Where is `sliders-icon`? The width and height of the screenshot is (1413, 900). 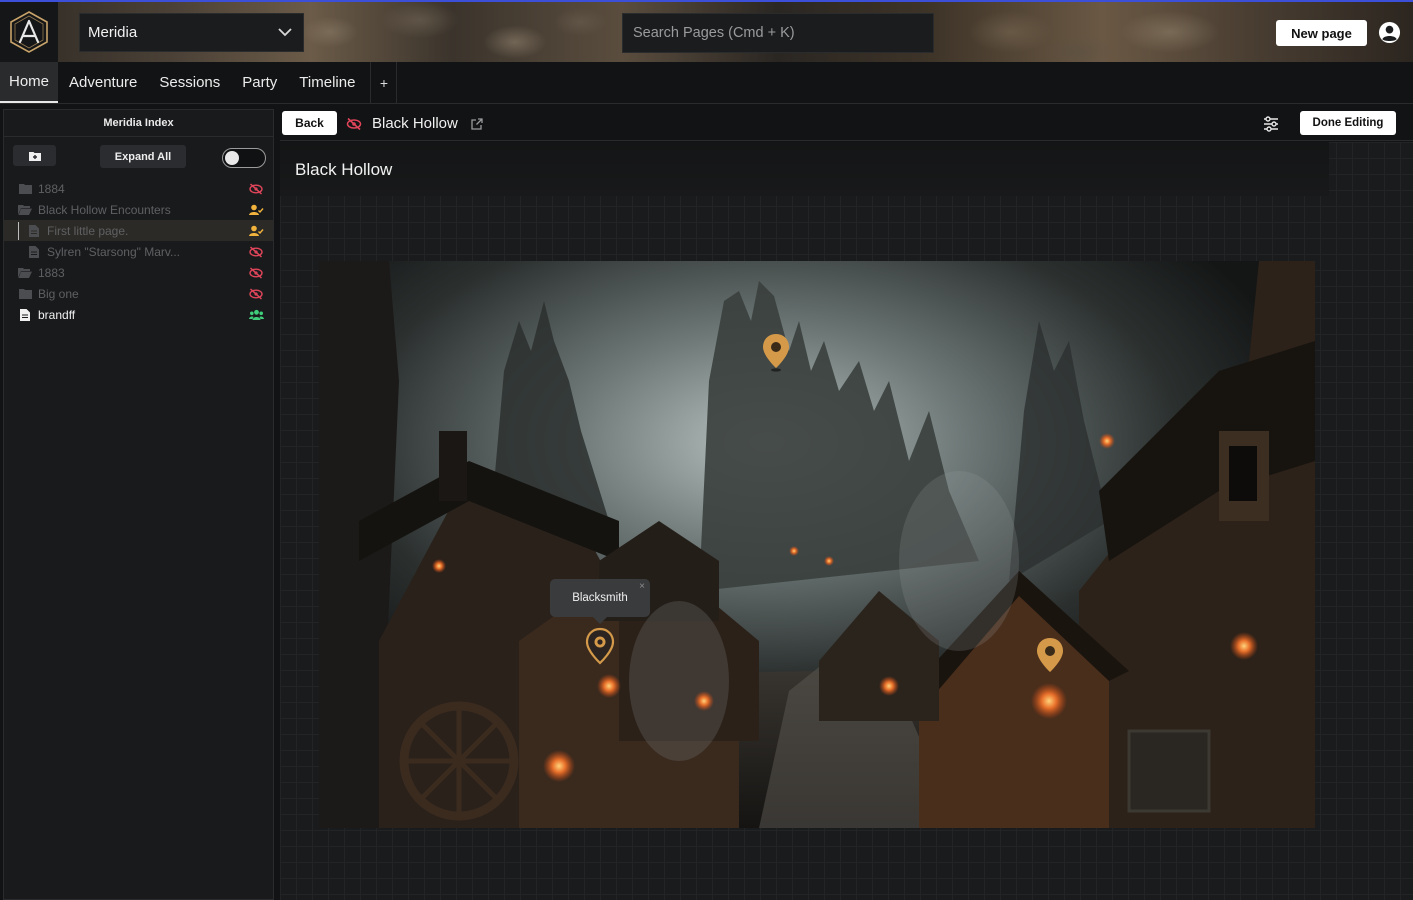 sliders-icon is located at coordinates (1271, 124).